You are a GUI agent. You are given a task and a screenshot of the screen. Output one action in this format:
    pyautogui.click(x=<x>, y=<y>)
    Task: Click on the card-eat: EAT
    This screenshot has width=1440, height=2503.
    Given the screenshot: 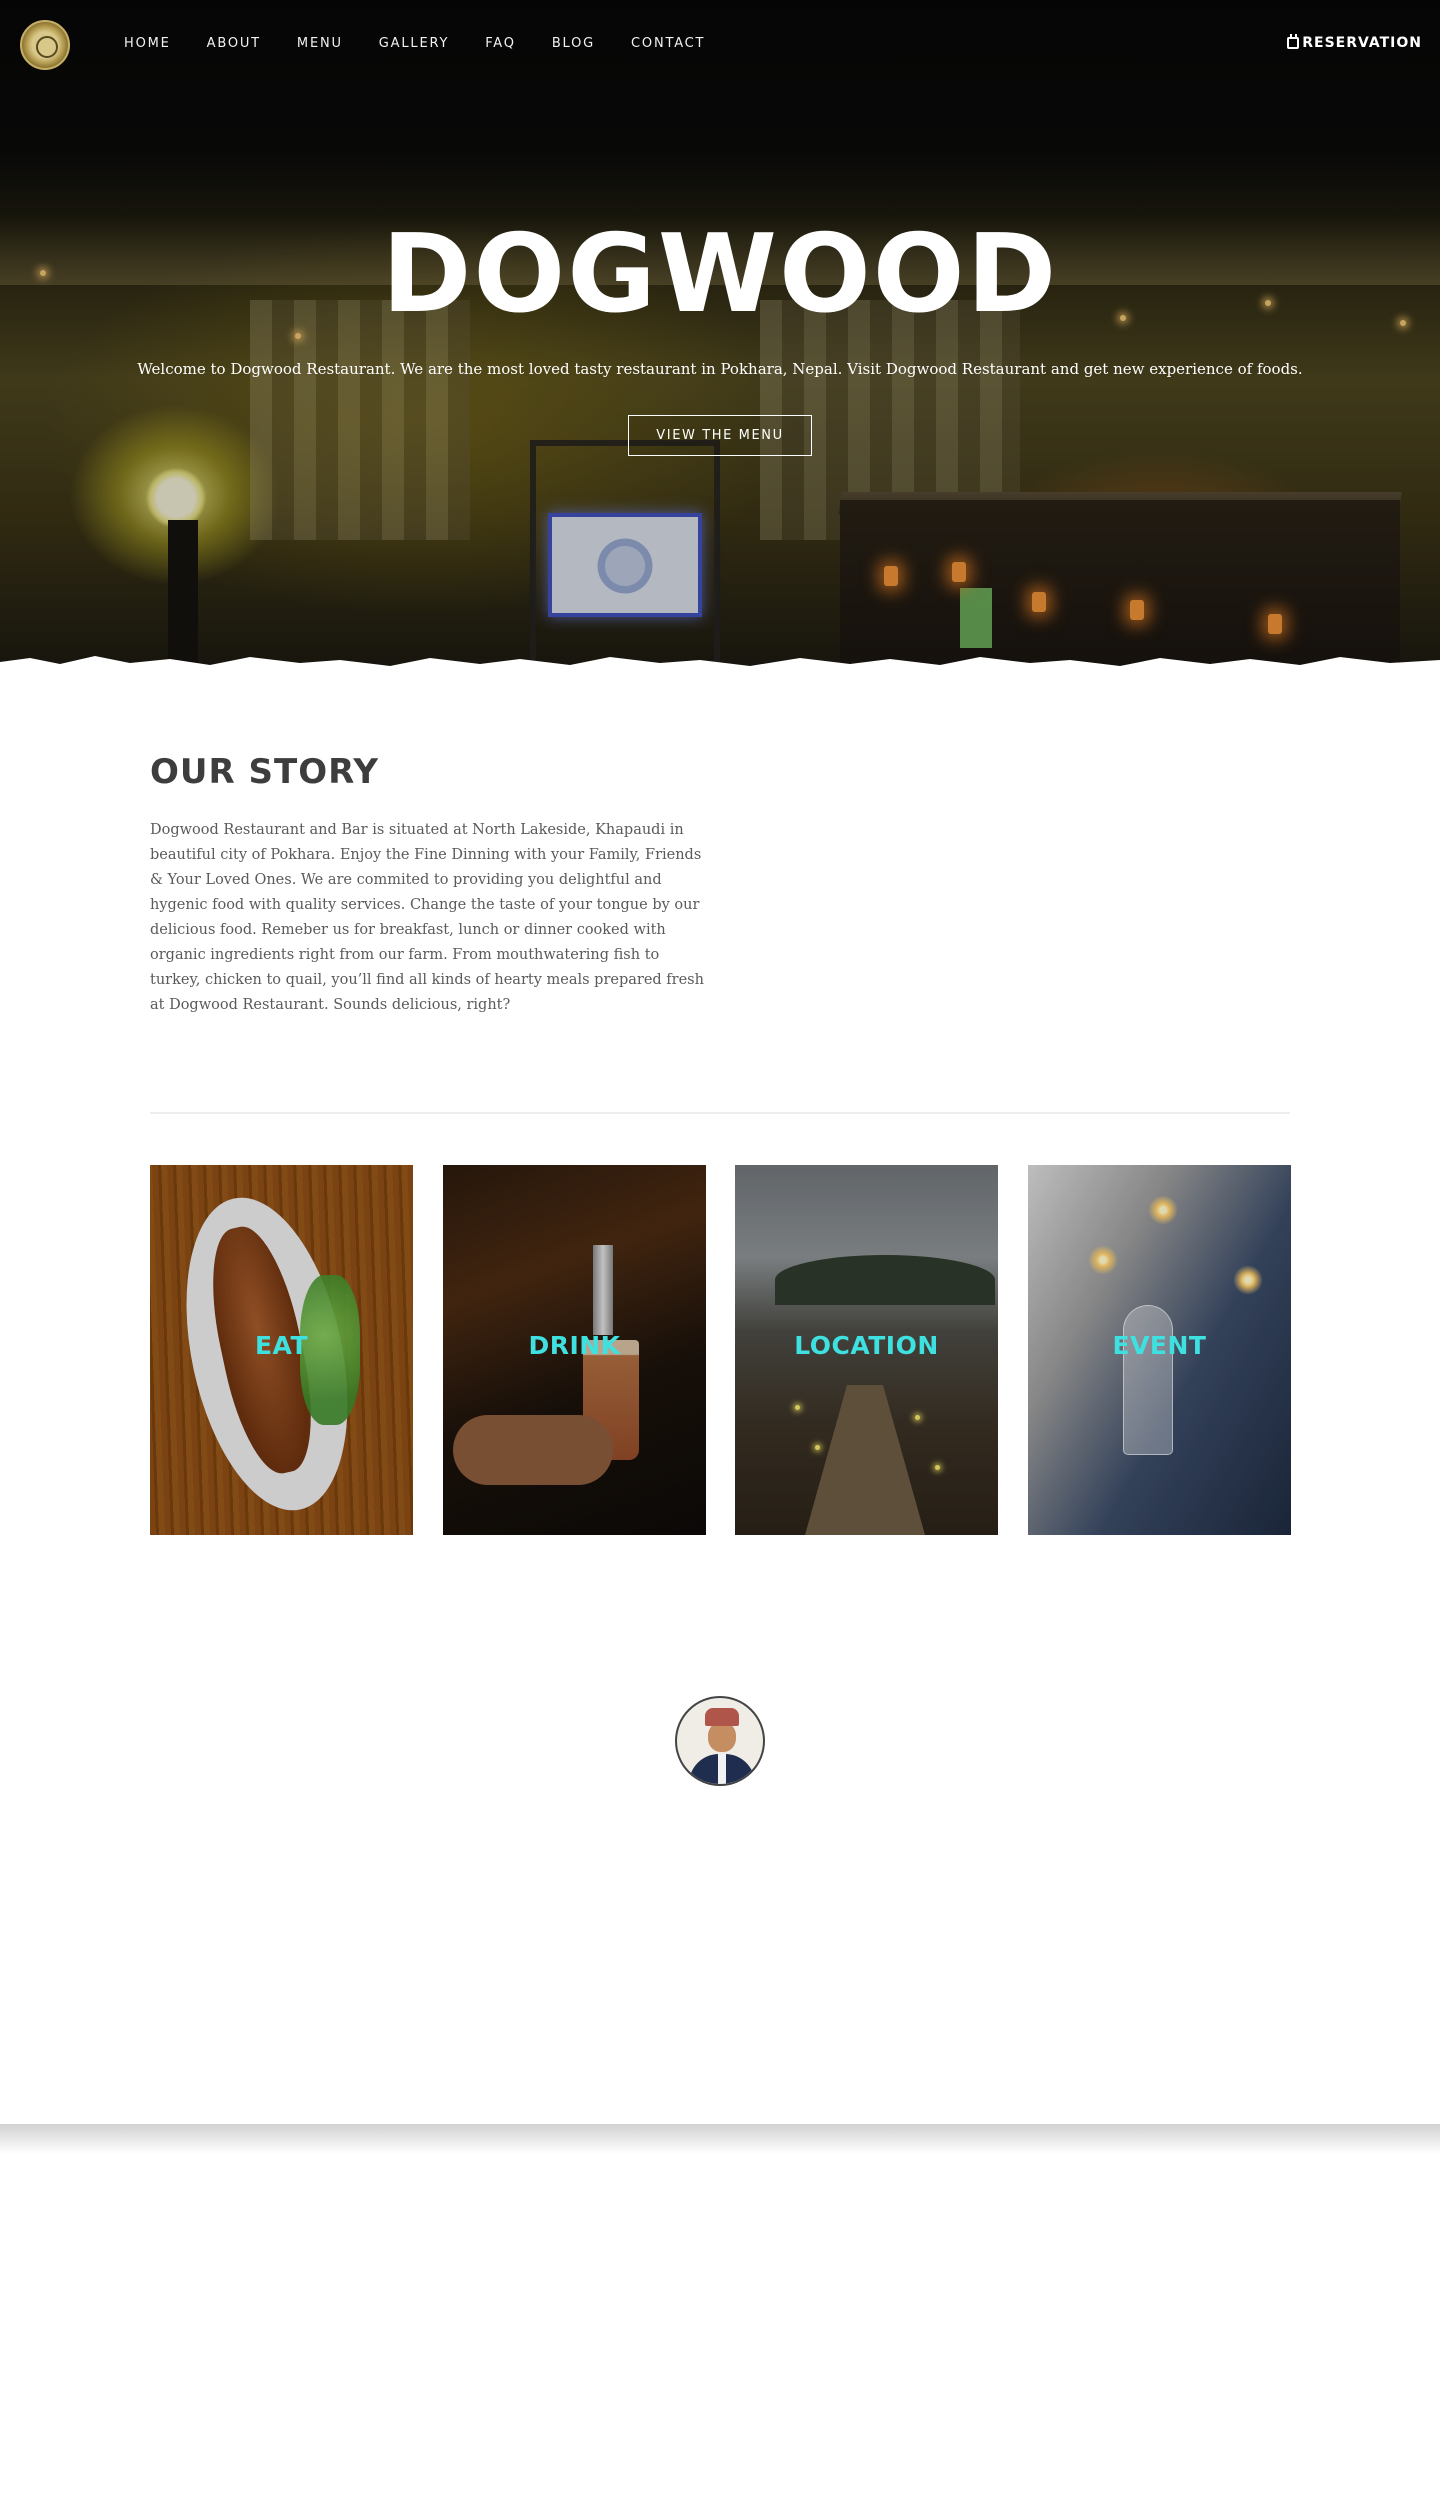 What is the action you would take?
    pyautogui.click(x=281, y=1350)
    